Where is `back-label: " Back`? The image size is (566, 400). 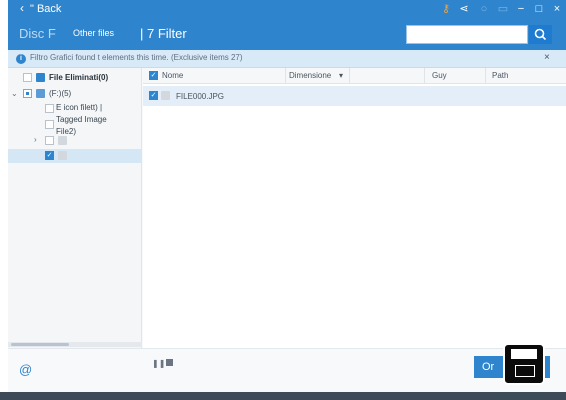 back-label: " Back is located at coordinates (46, 9).